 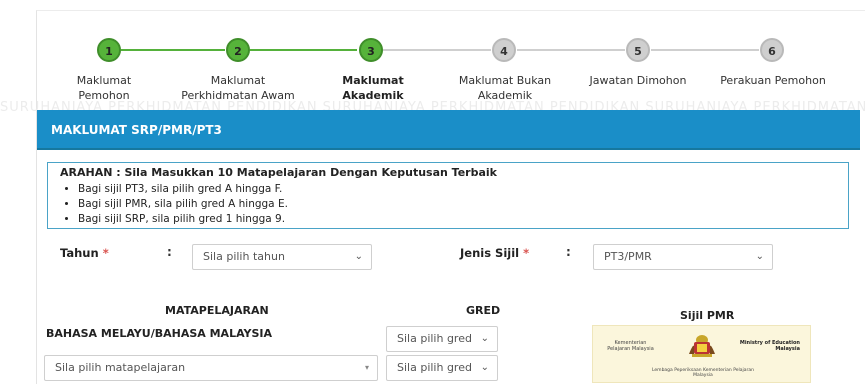 I want to click on step-2-circle: 2, so click(x=238, y=50).